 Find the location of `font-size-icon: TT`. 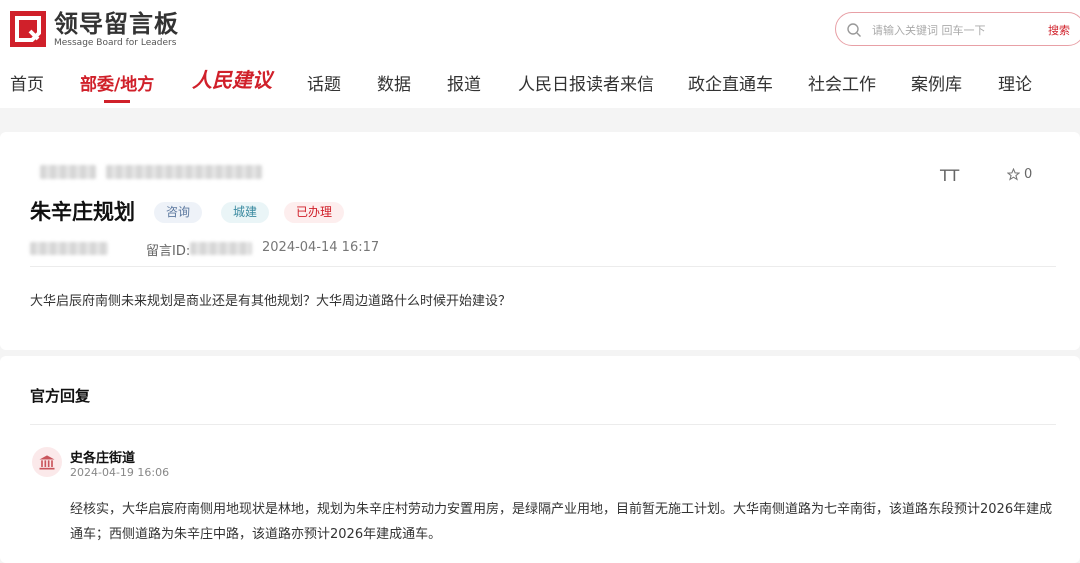

font-size-icon: TT is located at coordinates (949, 175).